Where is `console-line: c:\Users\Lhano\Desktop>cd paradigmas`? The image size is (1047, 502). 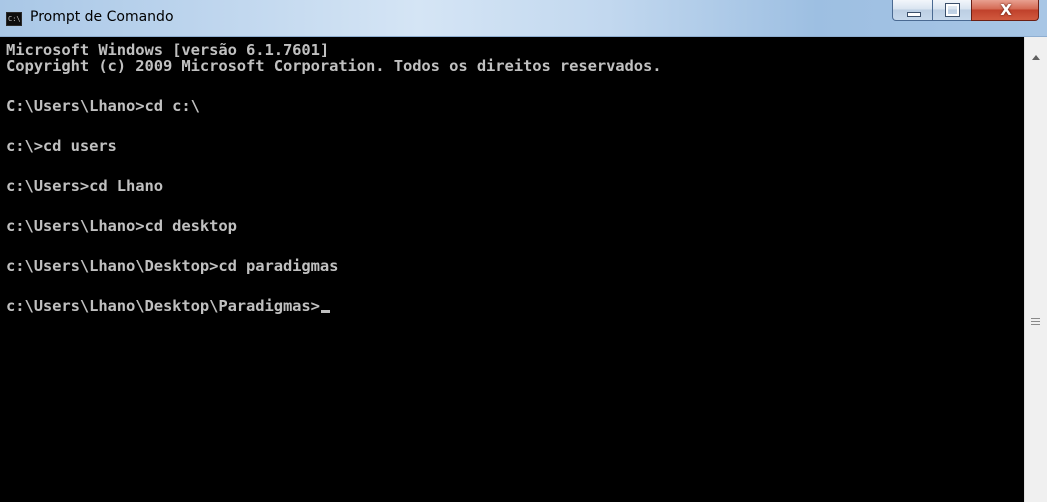 console-line: c:\Users\Lhano\Desktop>cd paradigmas is located at coordinates (172, 266).